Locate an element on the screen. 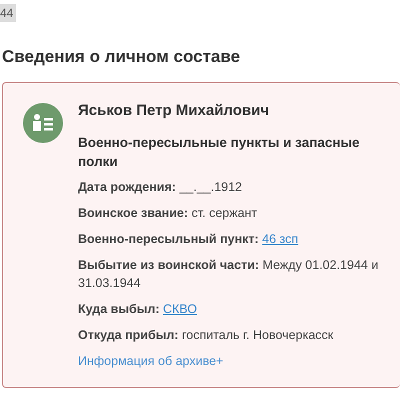 The image size is (400, 400). field-link: 46 зсп is located at coordinates (280, 239).